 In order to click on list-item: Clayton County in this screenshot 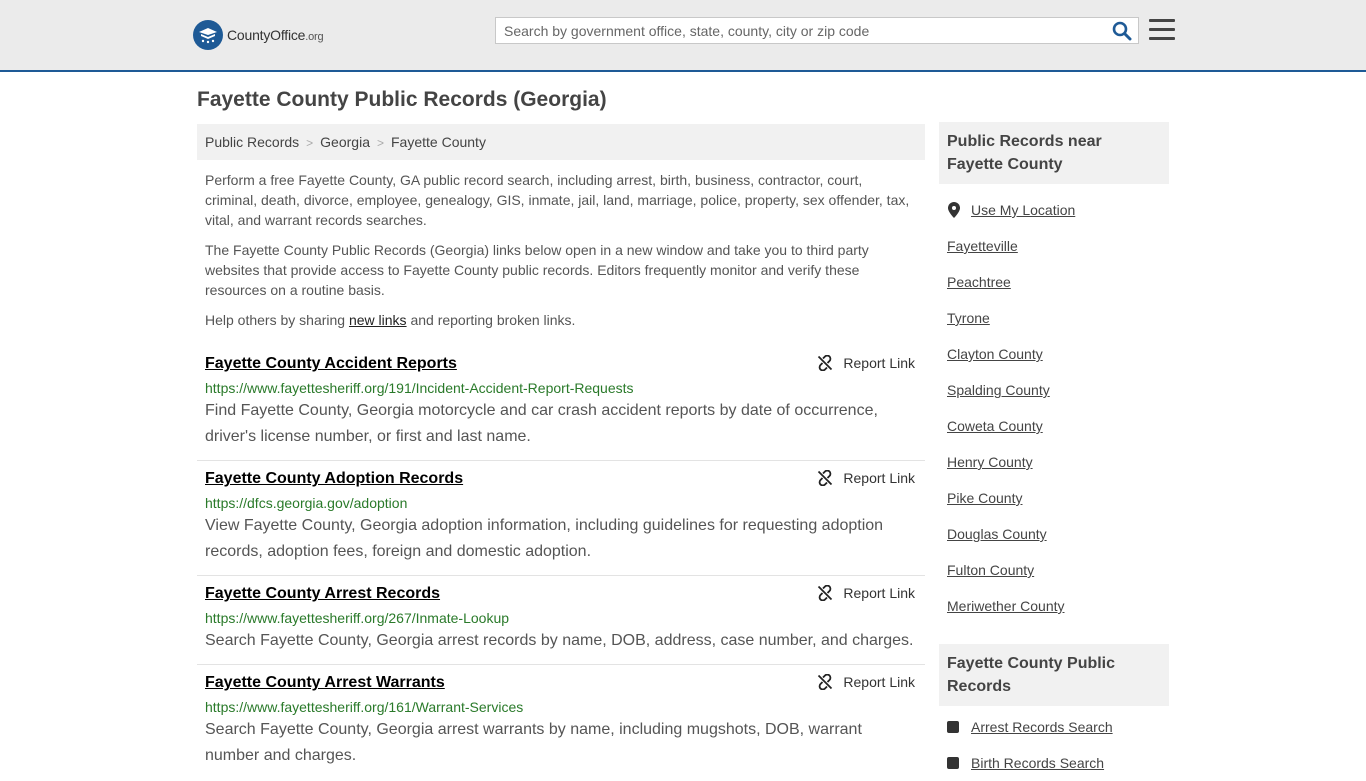, I will do `click(1054, 354)`.